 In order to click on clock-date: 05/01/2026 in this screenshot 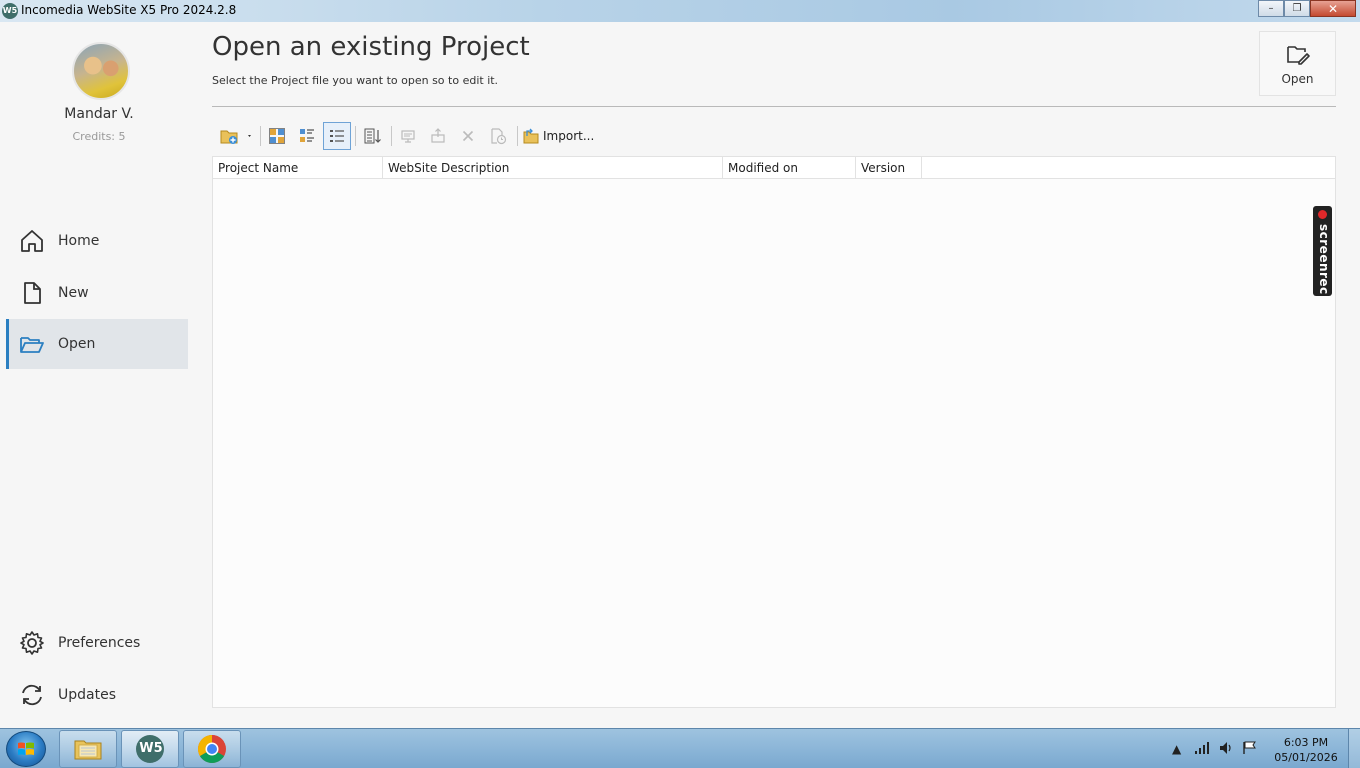, I will do `click(1306, 757)`.